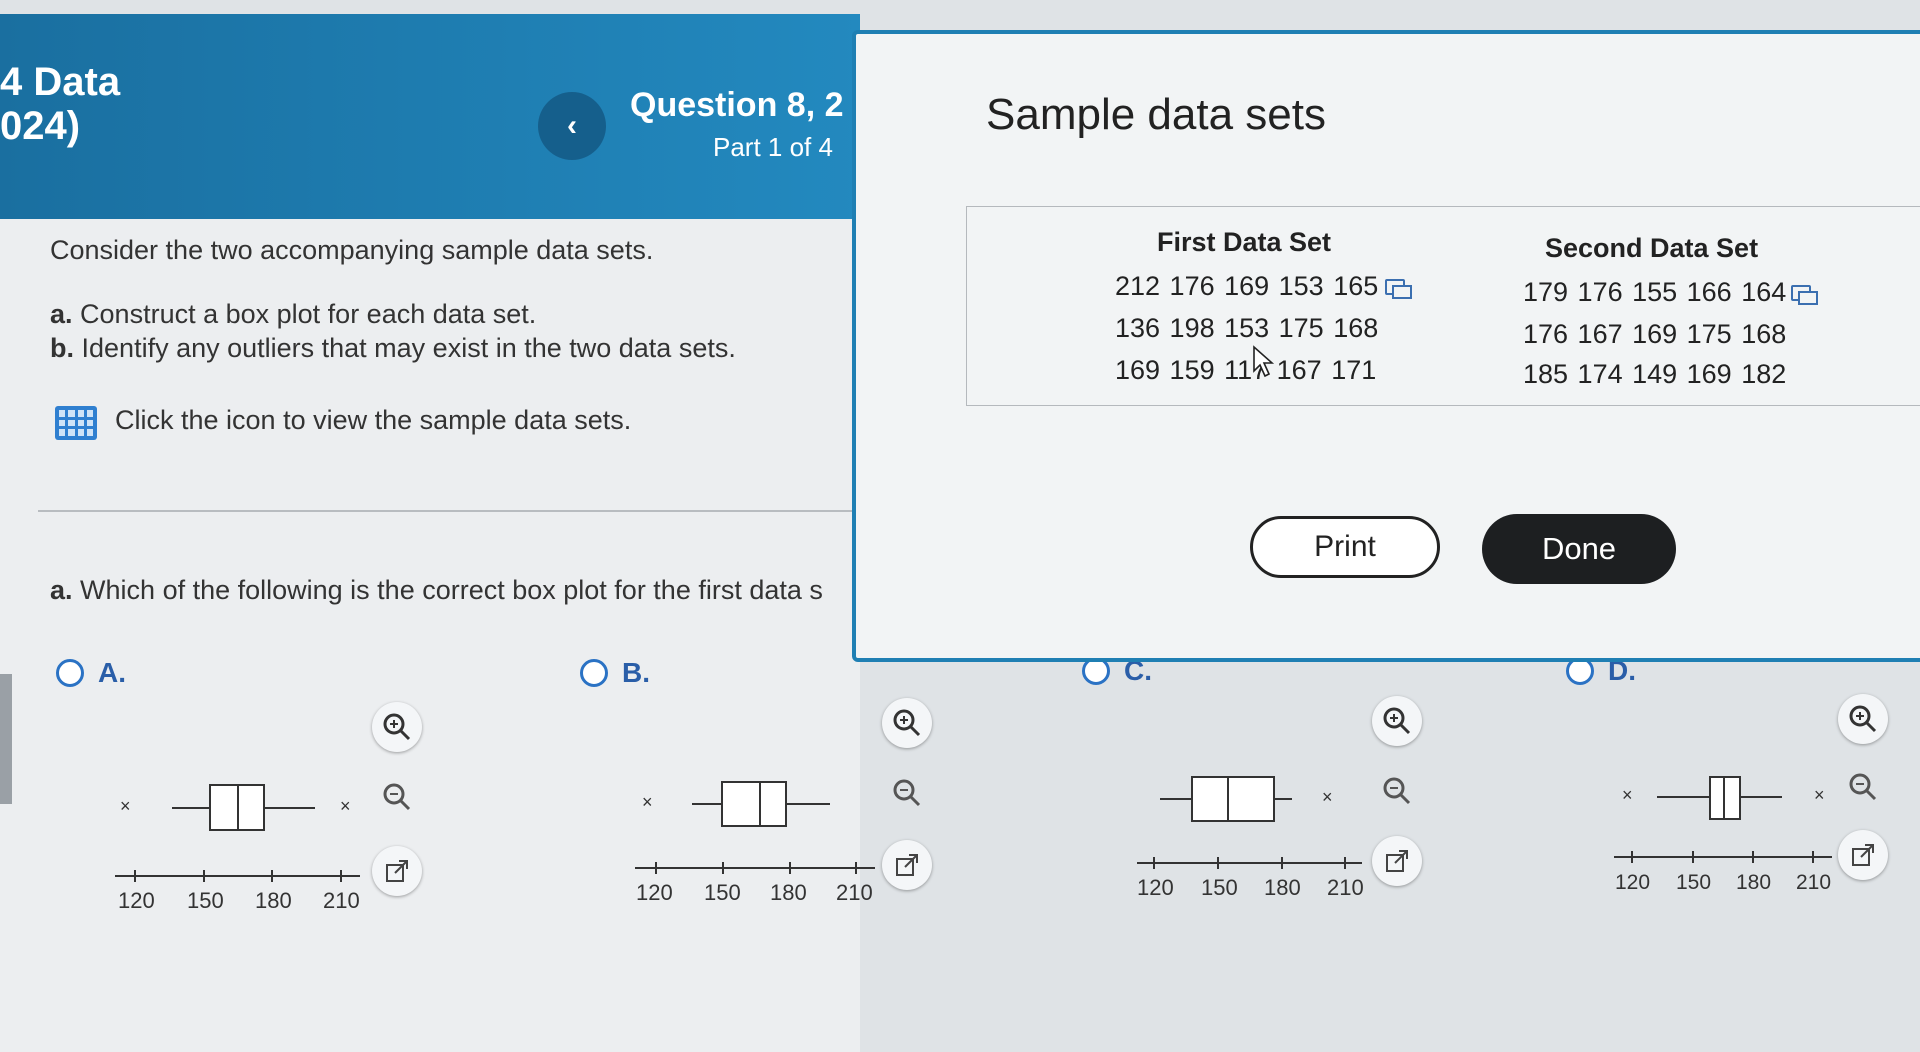 This screenshot has width=1920, height=1052. Describe the element at coordinates (1244, 242) in the screenshot. I see `first-data-set-heading: First Data Set` at that location.